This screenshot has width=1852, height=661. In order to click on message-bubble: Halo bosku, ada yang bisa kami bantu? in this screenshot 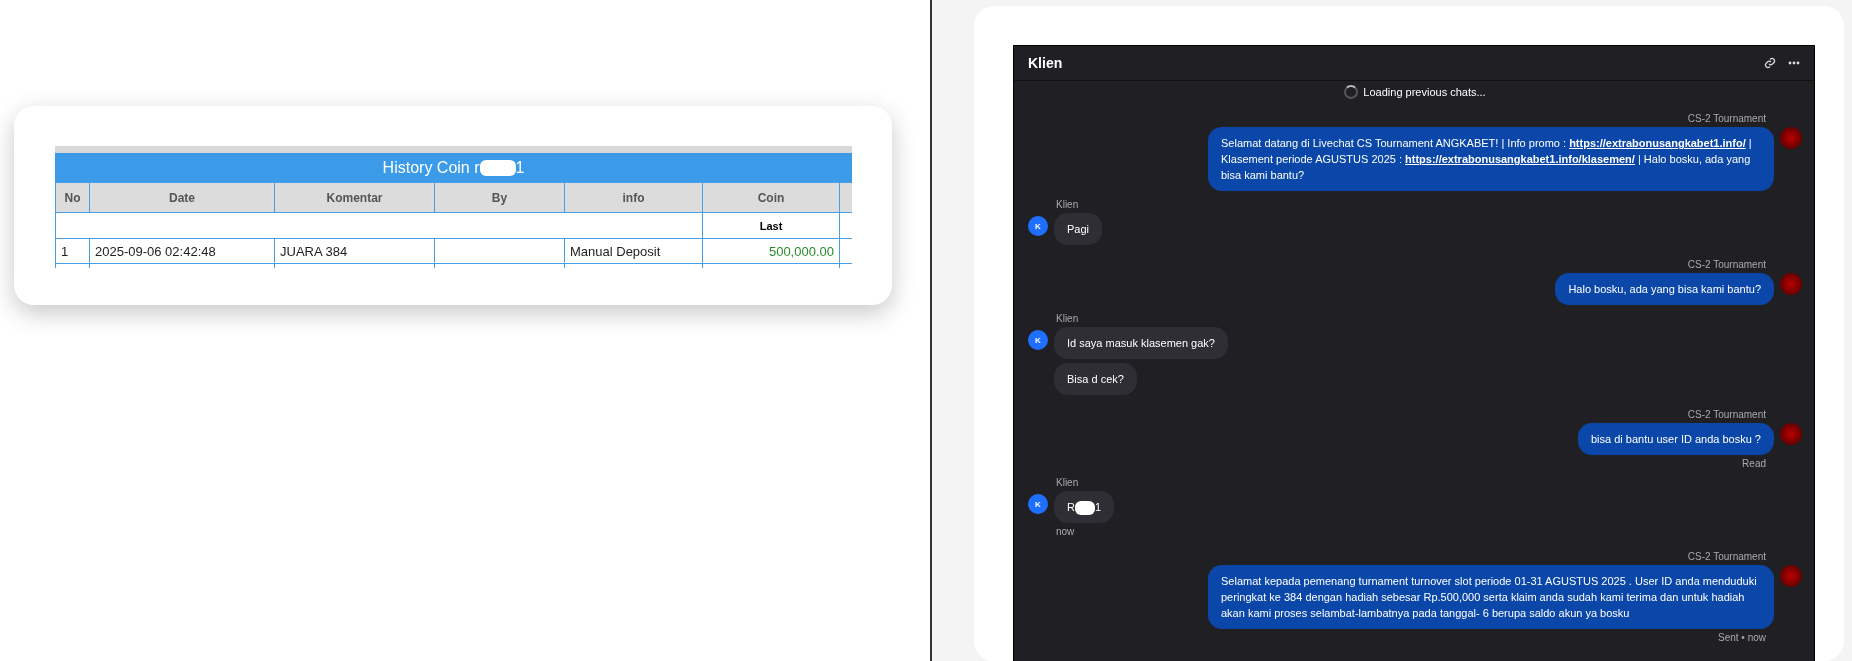, I will do `click(1664, 289)`.